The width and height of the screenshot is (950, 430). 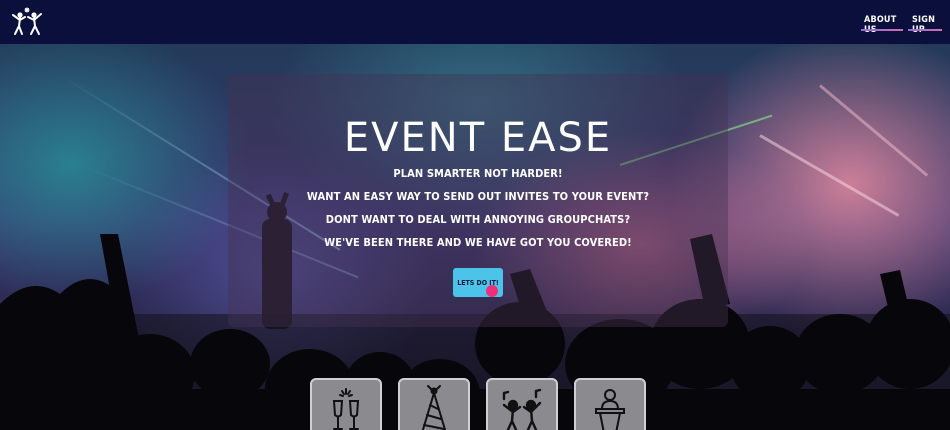 What do you see at coordinates (522, 409) in the screenshot?
I see `dancing-party-icon` at bounding box center [522, 409].